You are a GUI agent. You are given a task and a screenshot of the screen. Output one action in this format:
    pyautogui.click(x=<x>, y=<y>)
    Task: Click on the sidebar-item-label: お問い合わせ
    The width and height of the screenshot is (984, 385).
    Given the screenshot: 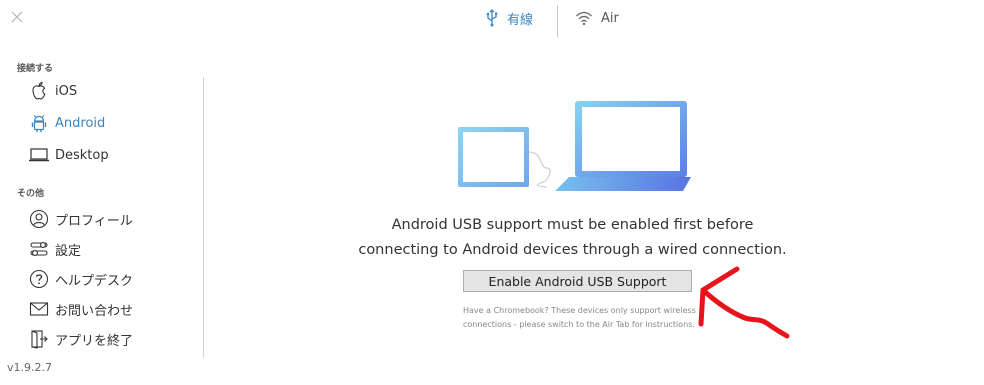 What is the action you would take?
    pyautogui.click(x=94, y=311)
    